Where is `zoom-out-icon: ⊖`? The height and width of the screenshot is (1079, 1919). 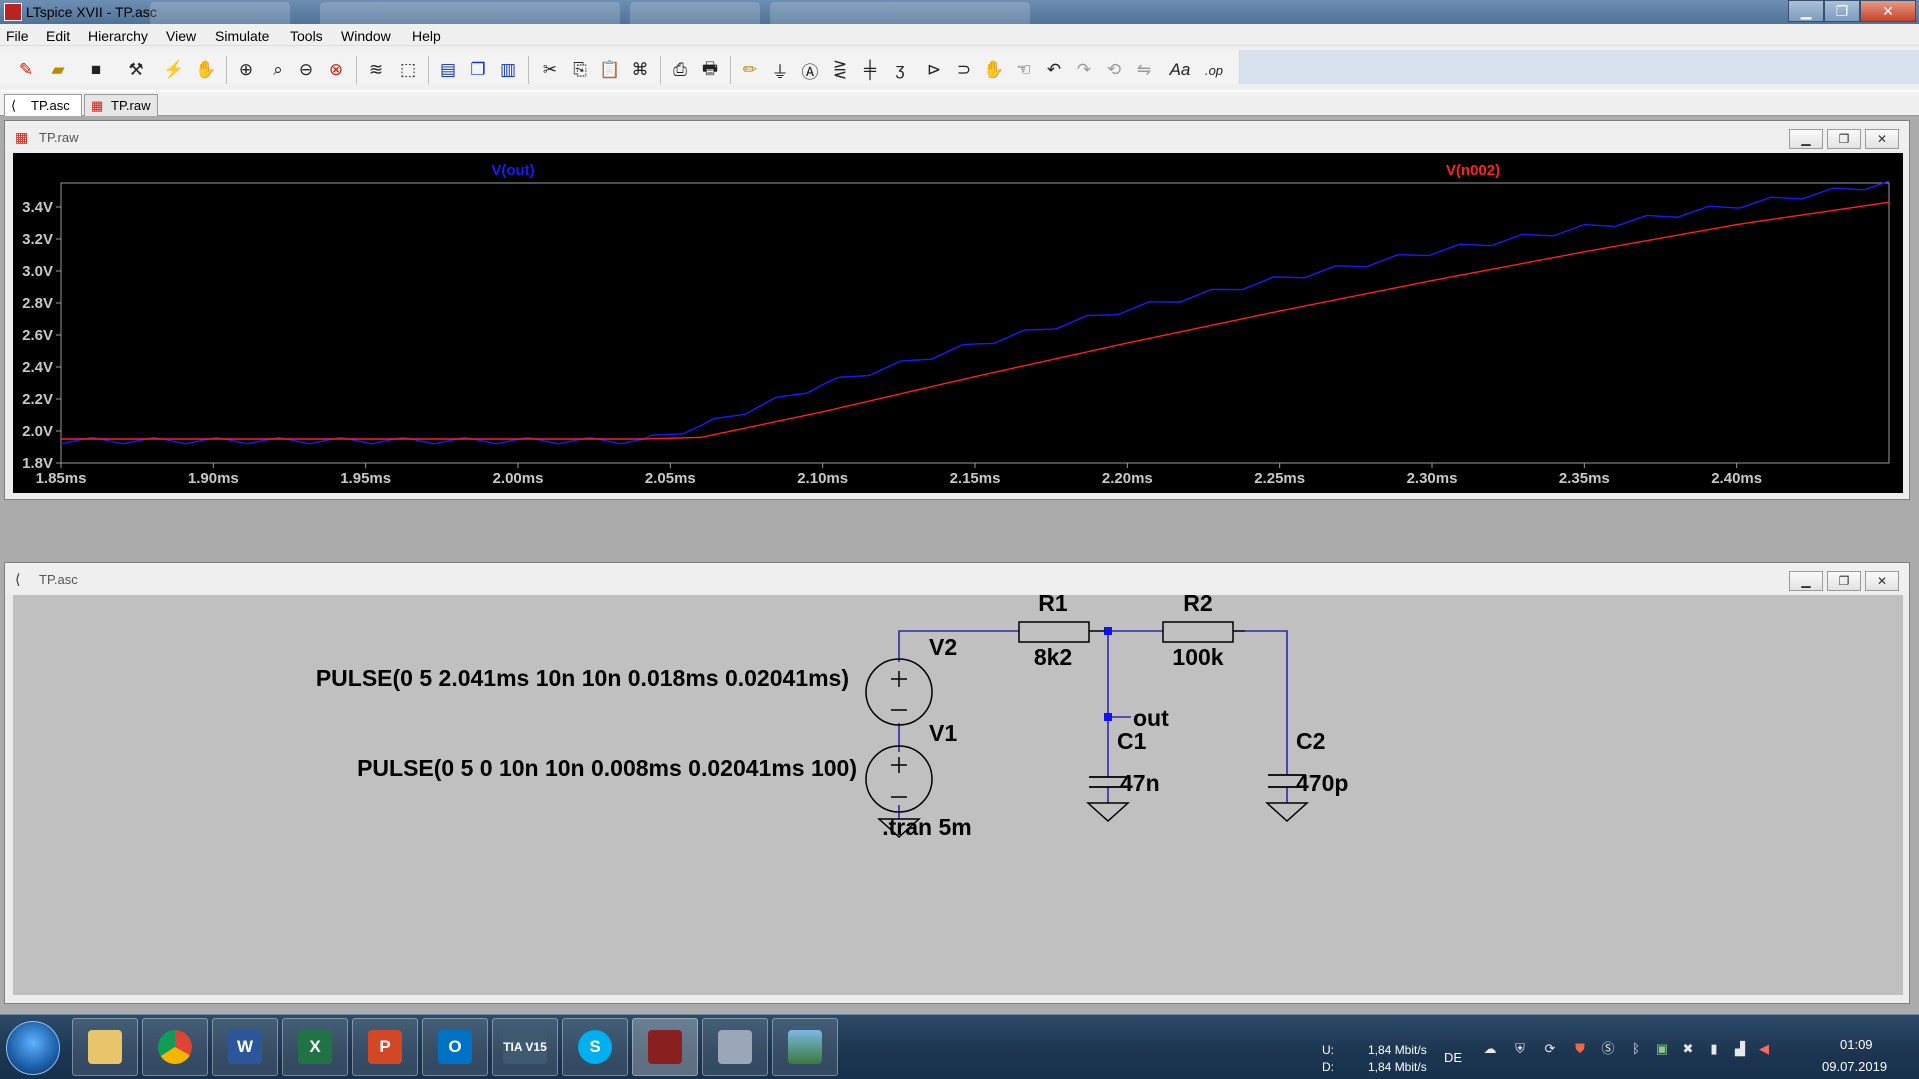 zoom-out-icon: ⊖ is located at coordinates (306, 70).